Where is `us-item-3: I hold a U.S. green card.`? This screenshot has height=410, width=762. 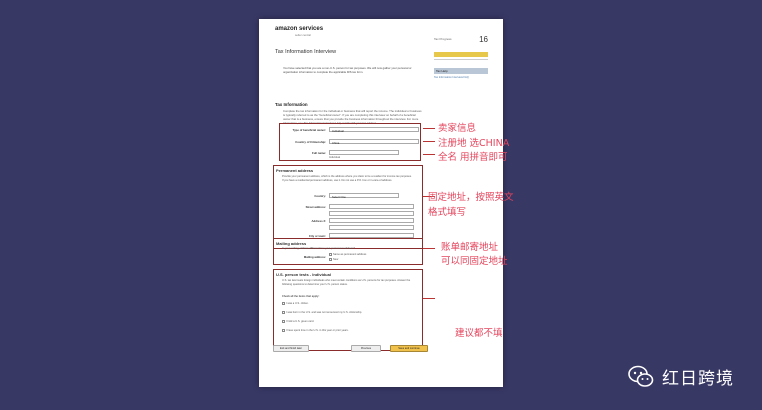
us-item-3: I hold a U.S. green card. is located at coordinates (298, 322).